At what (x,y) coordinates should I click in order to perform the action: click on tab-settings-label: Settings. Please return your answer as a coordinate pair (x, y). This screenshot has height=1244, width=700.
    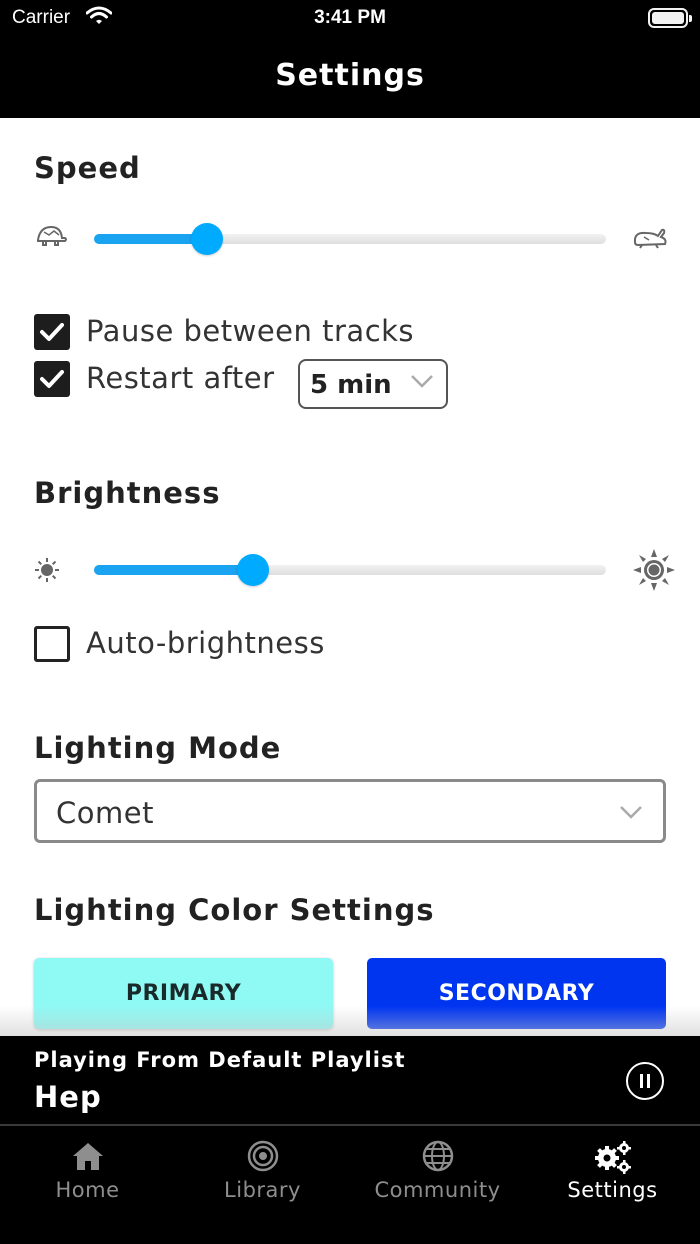
    Looking at the image, I should click on (612, 1190).